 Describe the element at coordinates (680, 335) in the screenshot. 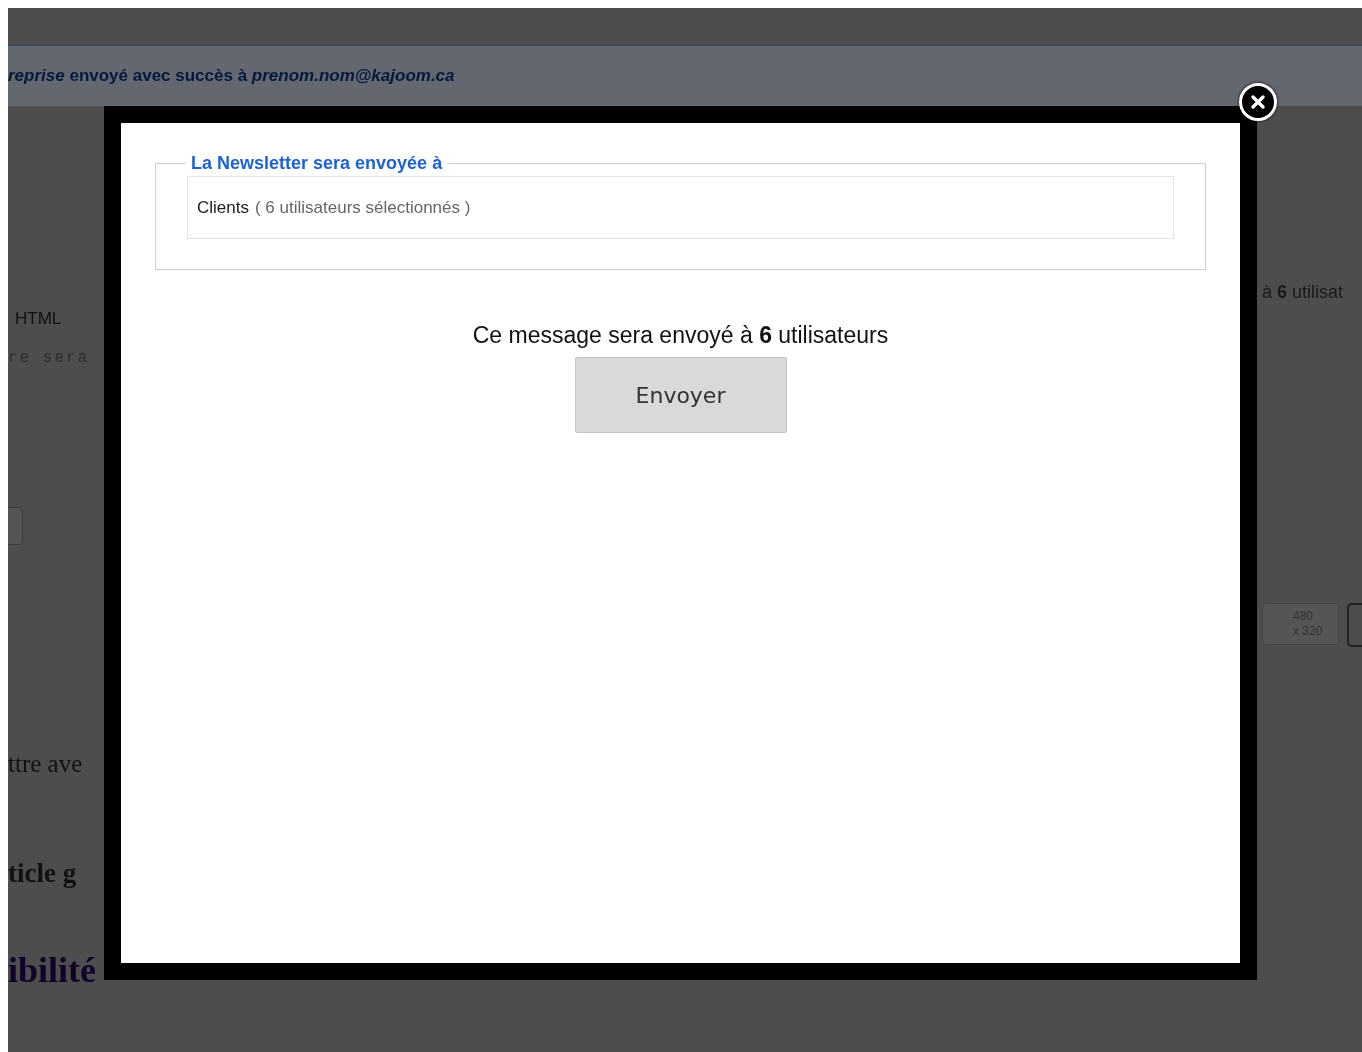

I see `send-message: Ce message sera envoyé à 6 utilisateurs` at that location.